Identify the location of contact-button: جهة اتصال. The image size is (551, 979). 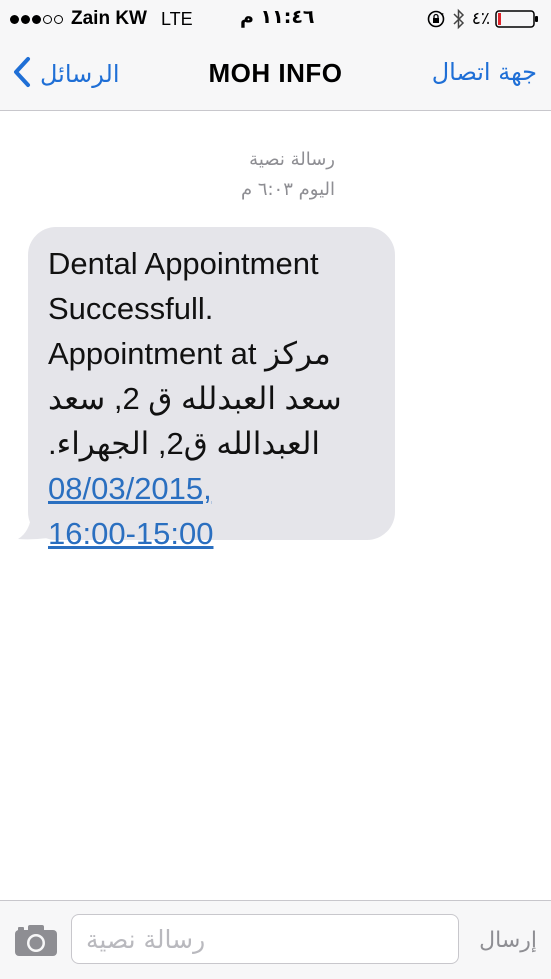
(484, 72).